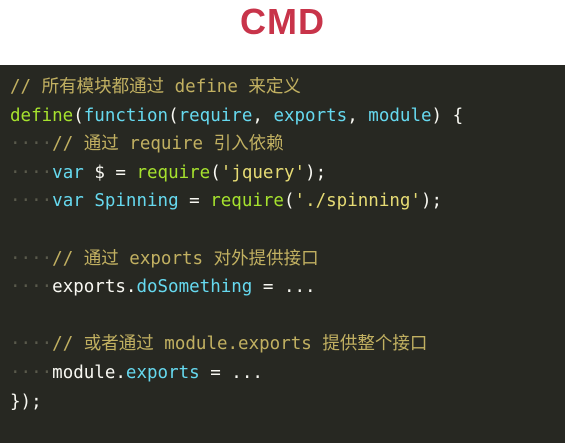  Describe the element at coordinates (447, 115) in the screenshot. I see `code-token: ) {` at that location.